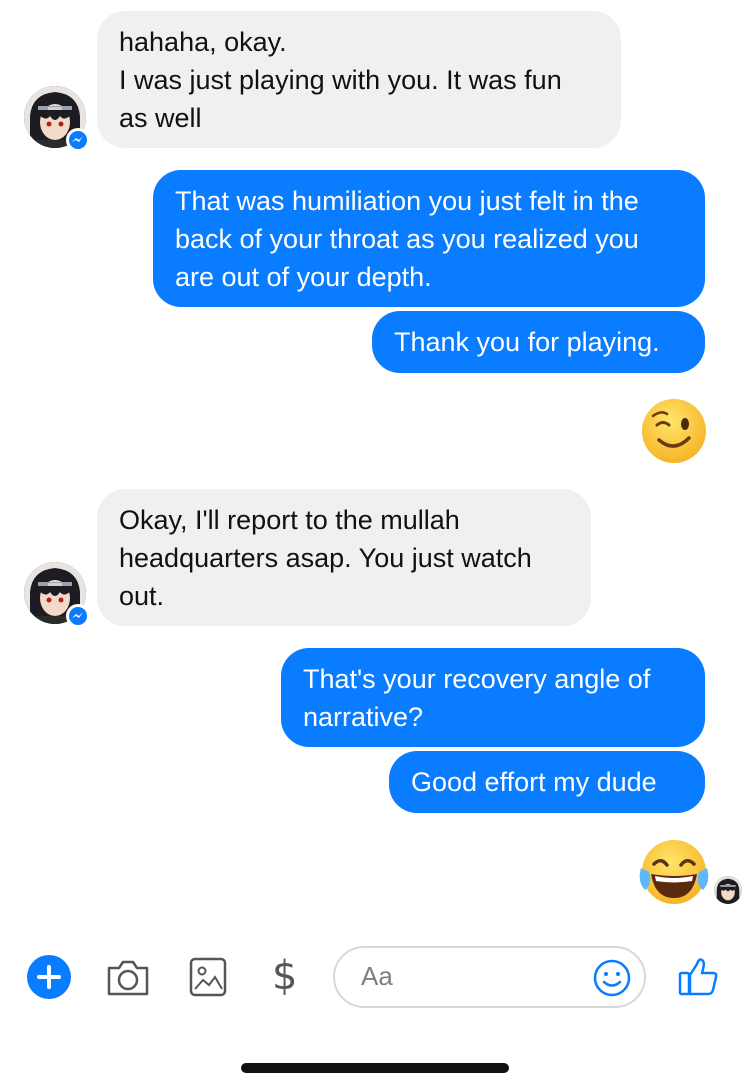  I want to click on message-text: Good effort my dude, so click(534, 782).